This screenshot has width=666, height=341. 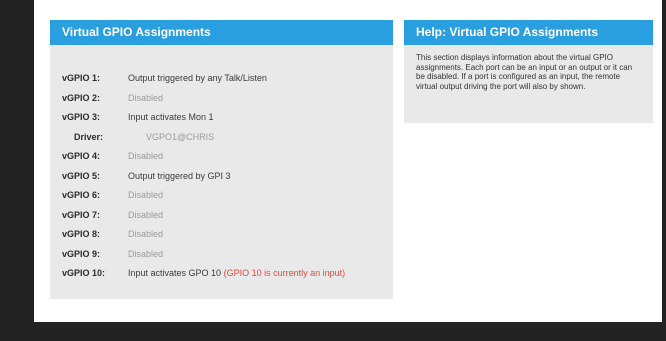 I want to click on vgpio-value: Output triggered by GPI 3, so click(x=179, y=175).